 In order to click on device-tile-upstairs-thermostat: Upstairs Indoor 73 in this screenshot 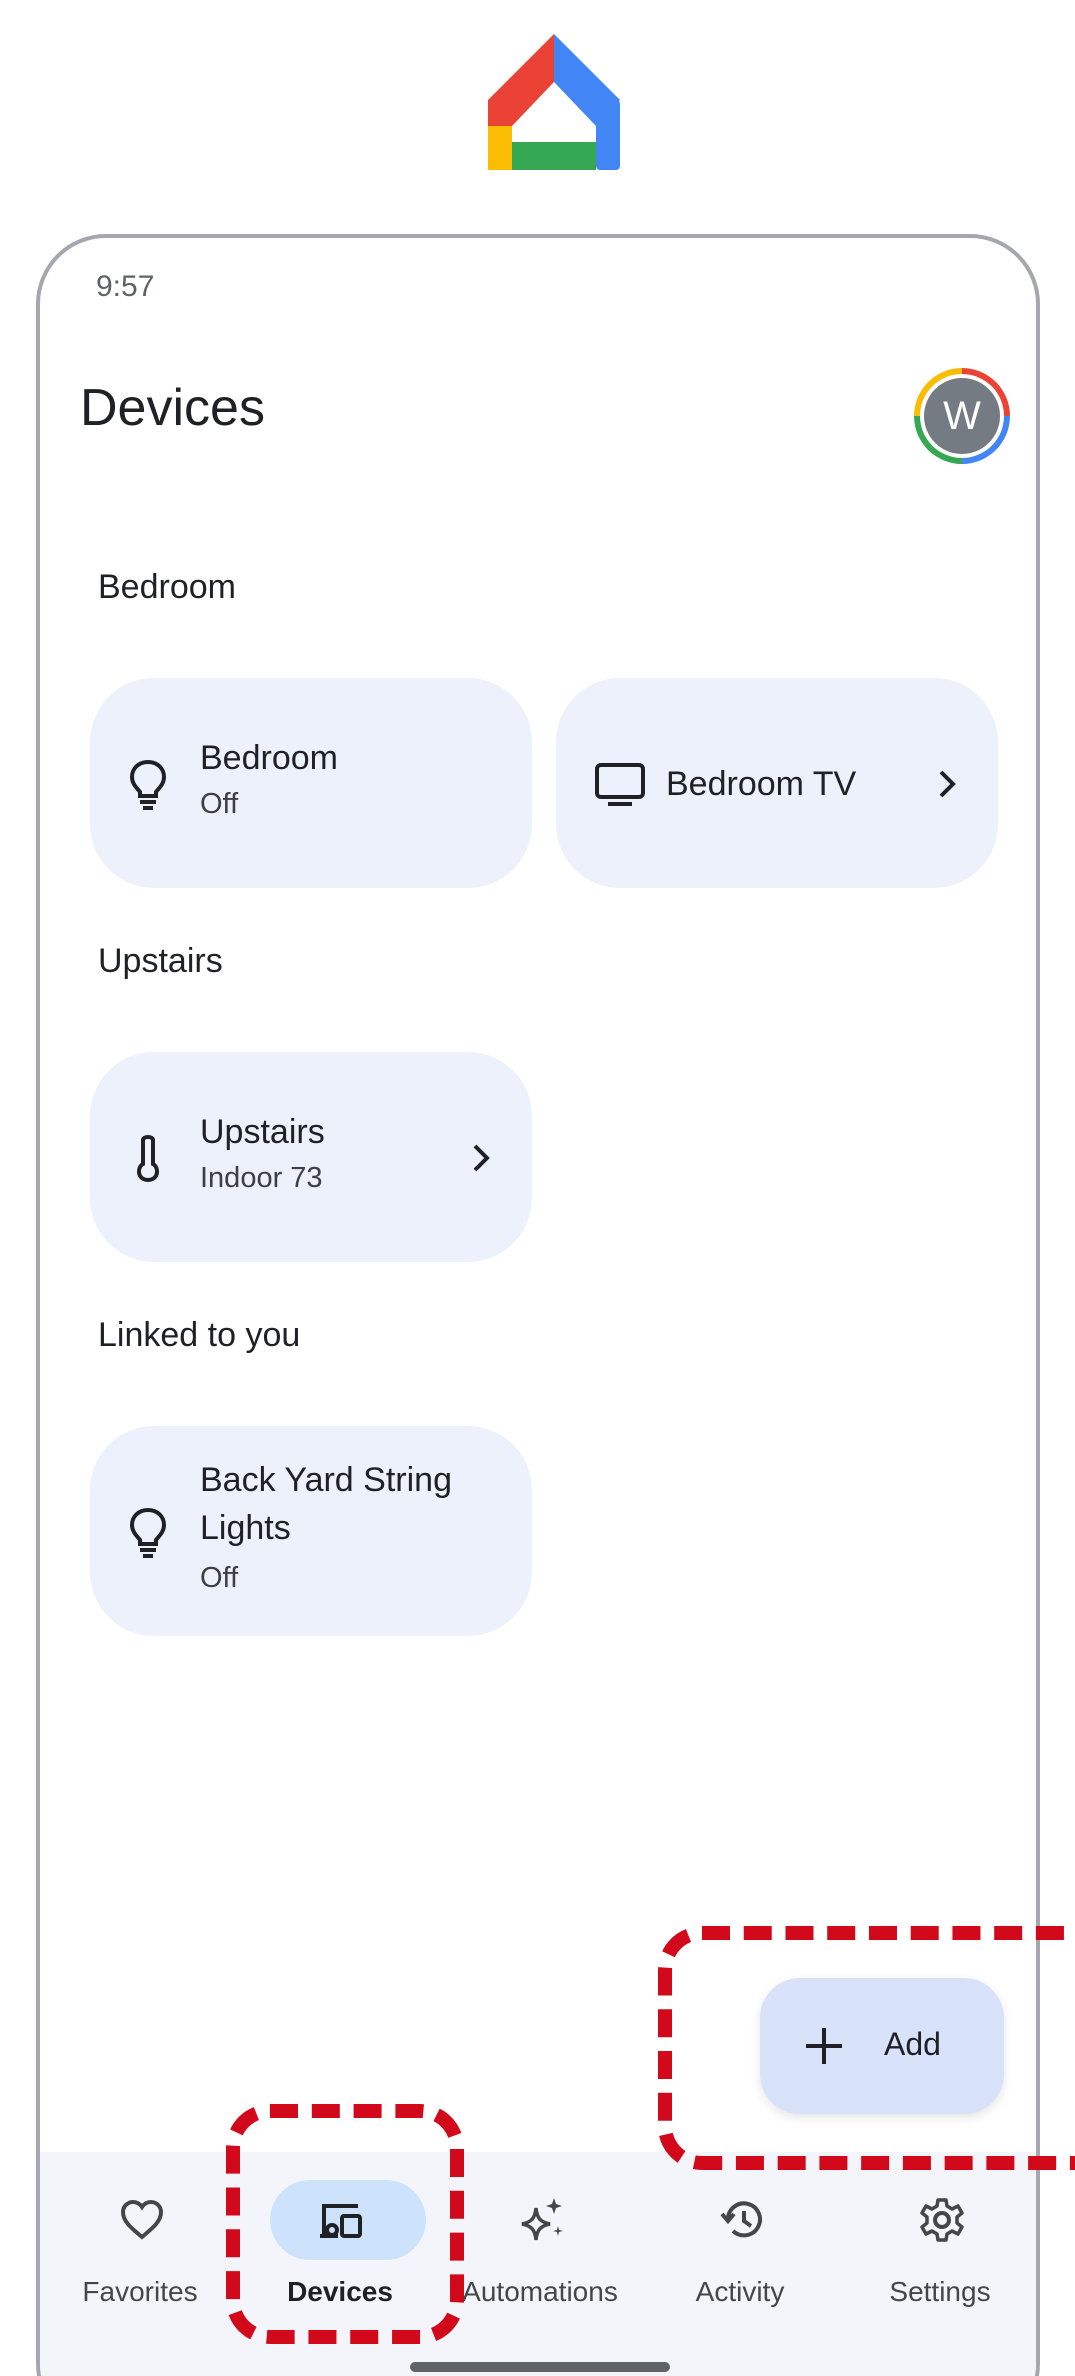, I will do `click(311, 1157)`.